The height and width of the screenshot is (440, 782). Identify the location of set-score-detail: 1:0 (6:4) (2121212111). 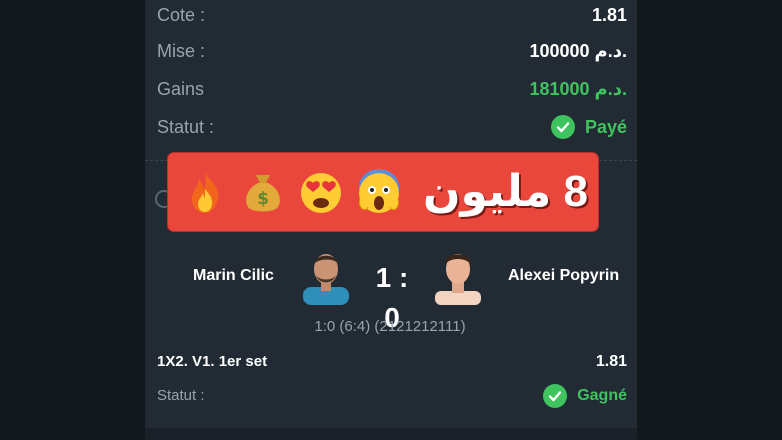
(390, 326).